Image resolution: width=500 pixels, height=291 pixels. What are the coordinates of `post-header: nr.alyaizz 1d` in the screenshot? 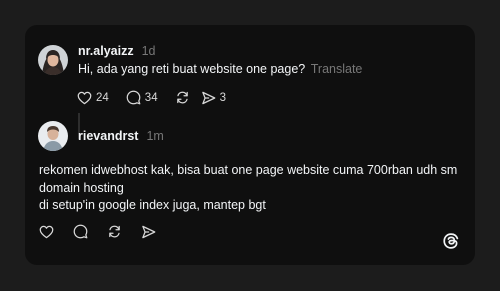 It's located at (117, 51).